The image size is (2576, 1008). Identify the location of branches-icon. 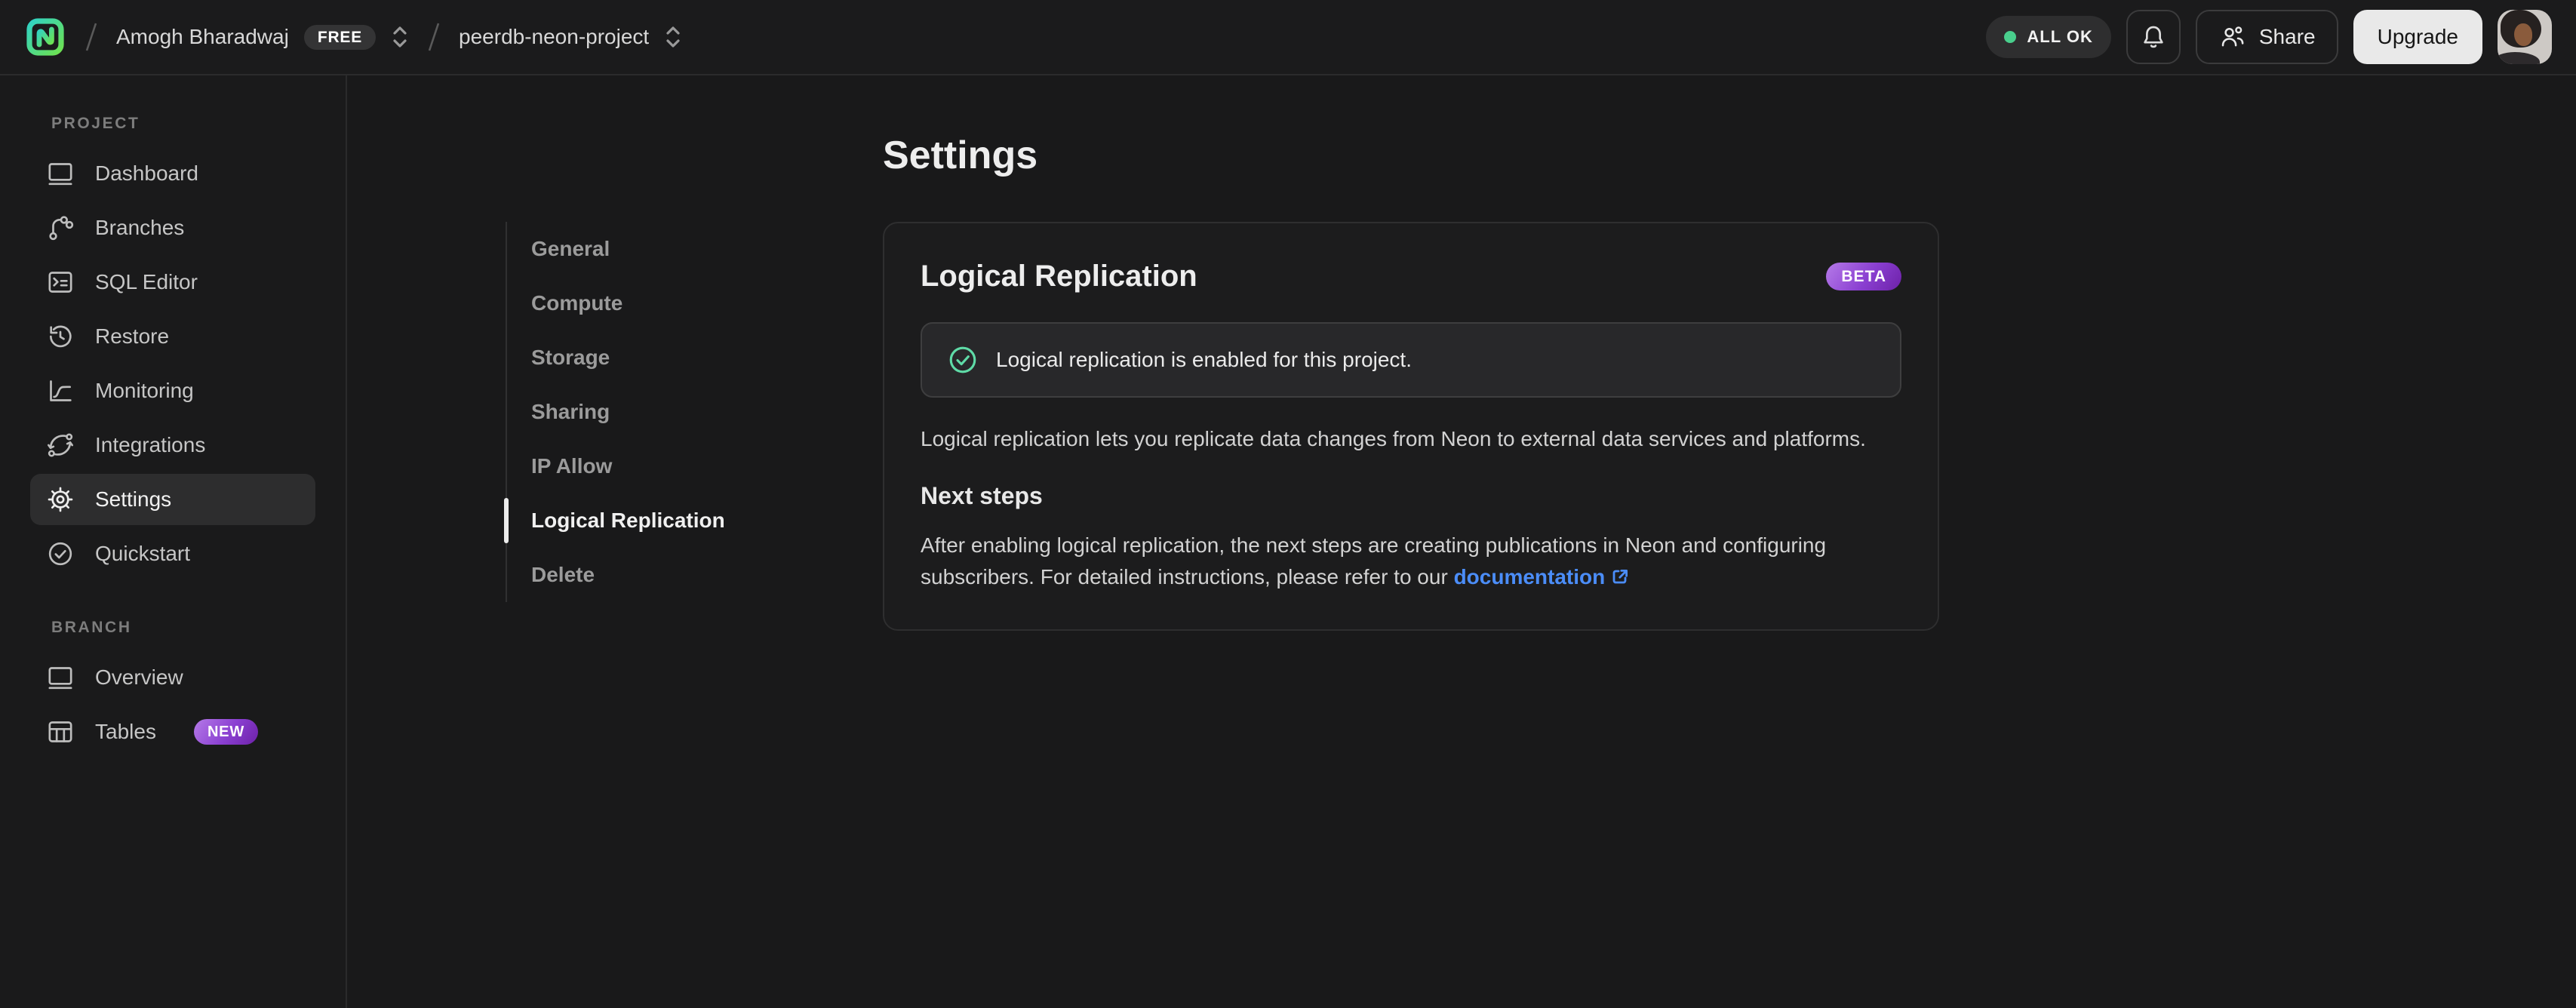
(61, 228).